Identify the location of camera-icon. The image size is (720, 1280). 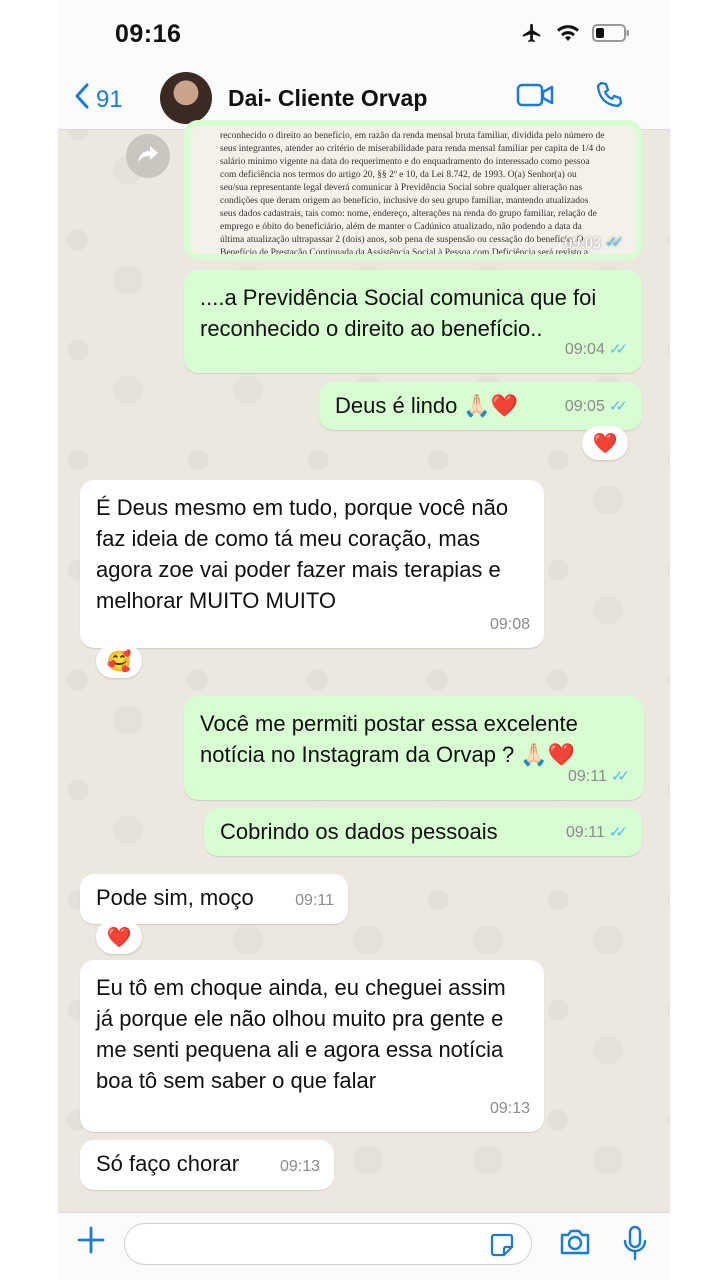
(575, 1244).